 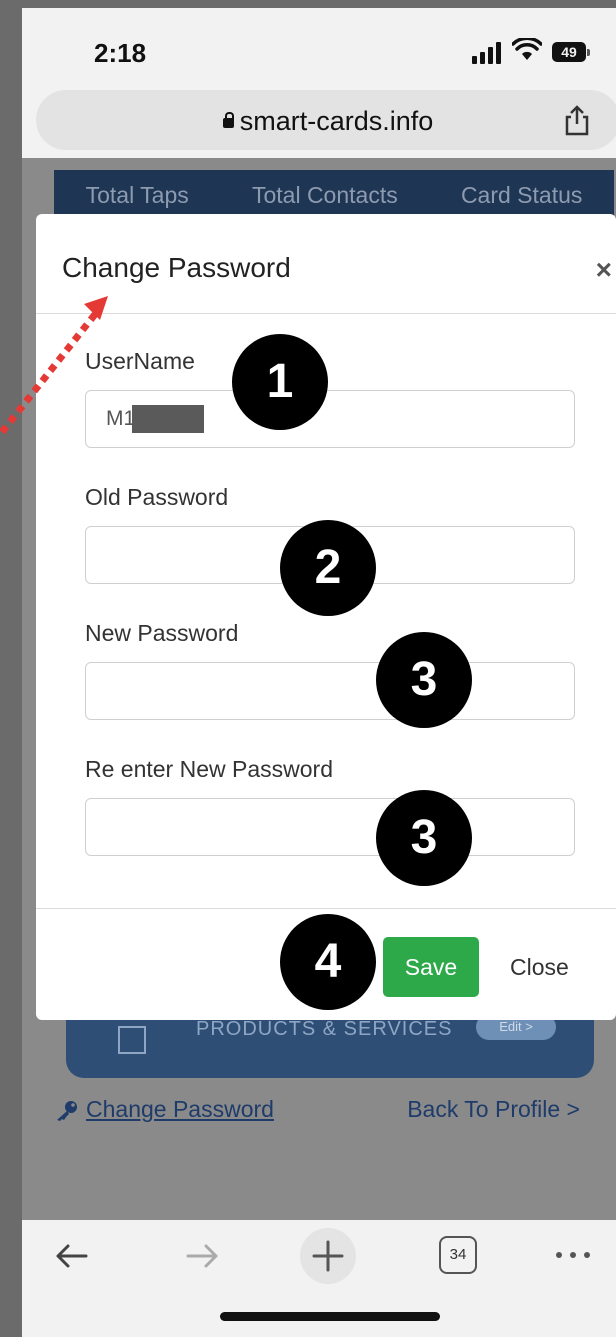 I want to click on more-options-icon, so click(x=574, y=1256).